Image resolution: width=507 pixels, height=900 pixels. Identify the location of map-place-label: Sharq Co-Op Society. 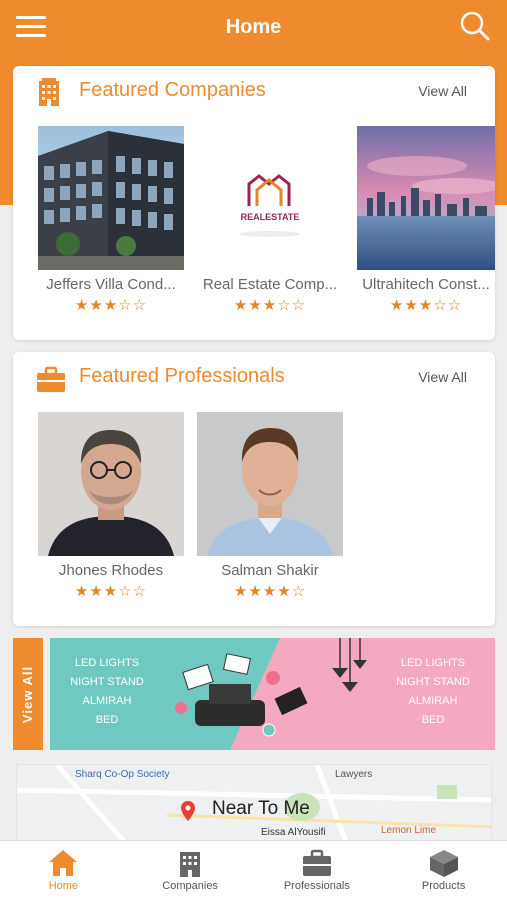
(122, 774).